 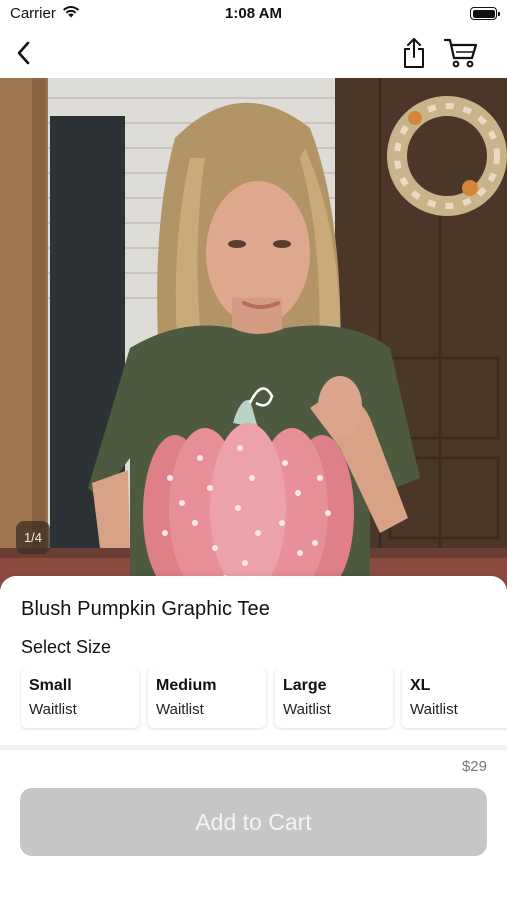 I want to click on chevron-left-icon, so click(x=23, y=53).